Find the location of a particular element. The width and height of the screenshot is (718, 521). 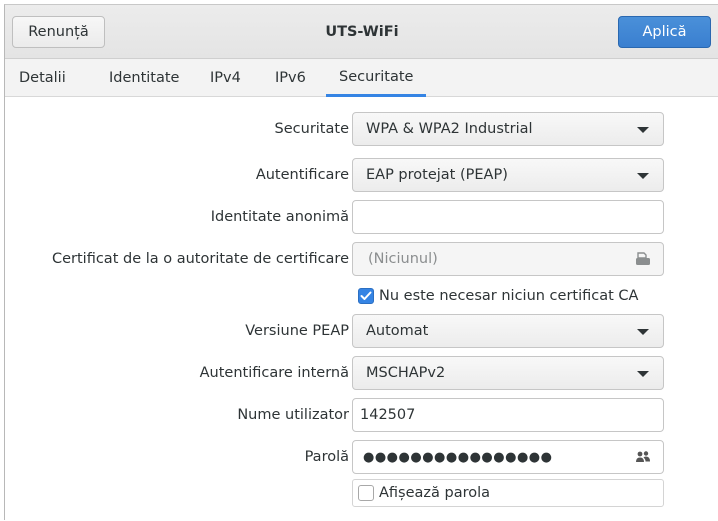

ca-certificate-value: (Niciunul) is located at coordinates (403, 259).